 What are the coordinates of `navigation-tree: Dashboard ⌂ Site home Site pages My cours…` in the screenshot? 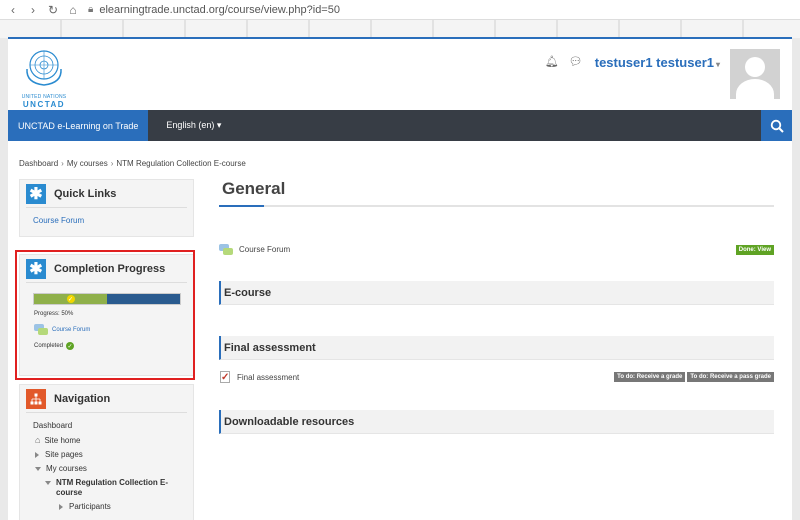 It's located at (106, 462).